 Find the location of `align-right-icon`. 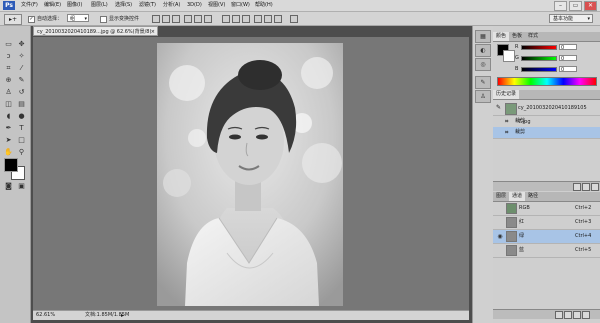

align-right-icon is located at coordinates (208, 19).